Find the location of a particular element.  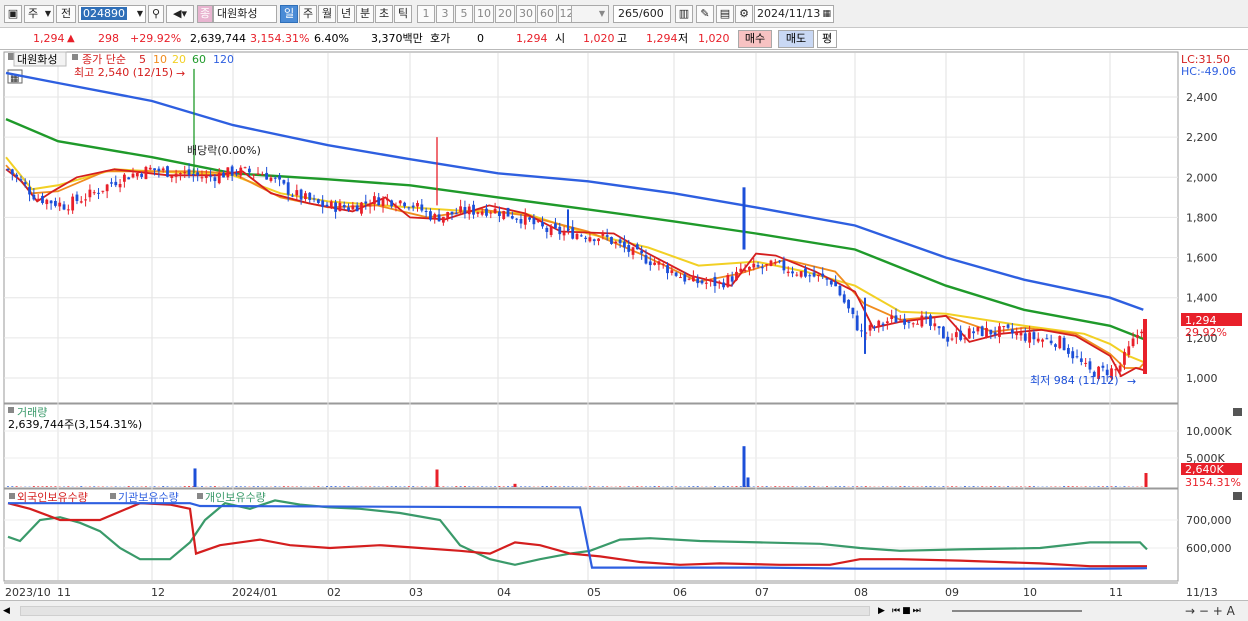

period-tab: 분 is located at coordinates (365, 14).